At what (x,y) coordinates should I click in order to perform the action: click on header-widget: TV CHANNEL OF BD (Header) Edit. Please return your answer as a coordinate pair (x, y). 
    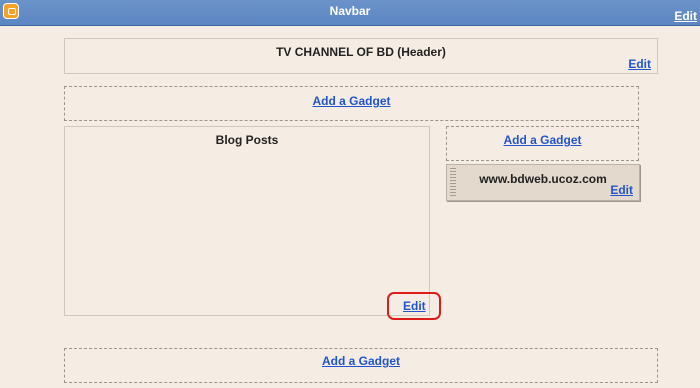
    Looking at the image, I should click on (361, 56).